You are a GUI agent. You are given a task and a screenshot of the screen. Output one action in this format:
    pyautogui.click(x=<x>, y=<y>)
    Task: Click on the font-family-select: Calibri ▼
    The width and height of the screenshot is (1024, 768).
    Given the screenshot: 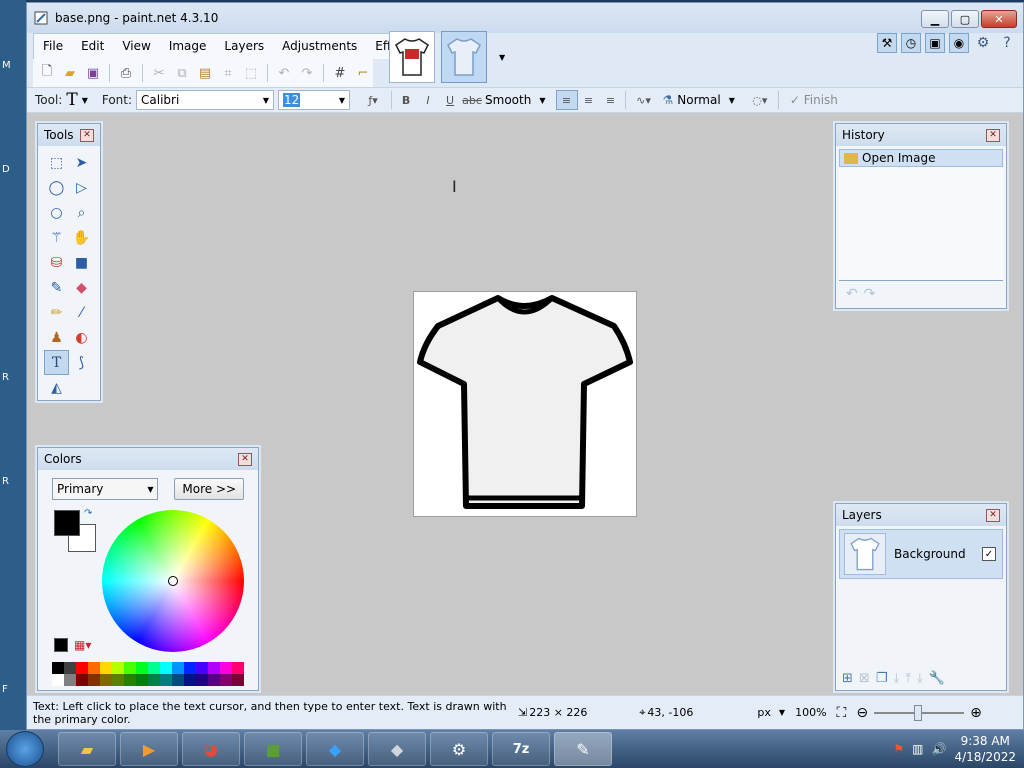 What is the action you would take?
    pyautogui.click(x=205, y=100)
    